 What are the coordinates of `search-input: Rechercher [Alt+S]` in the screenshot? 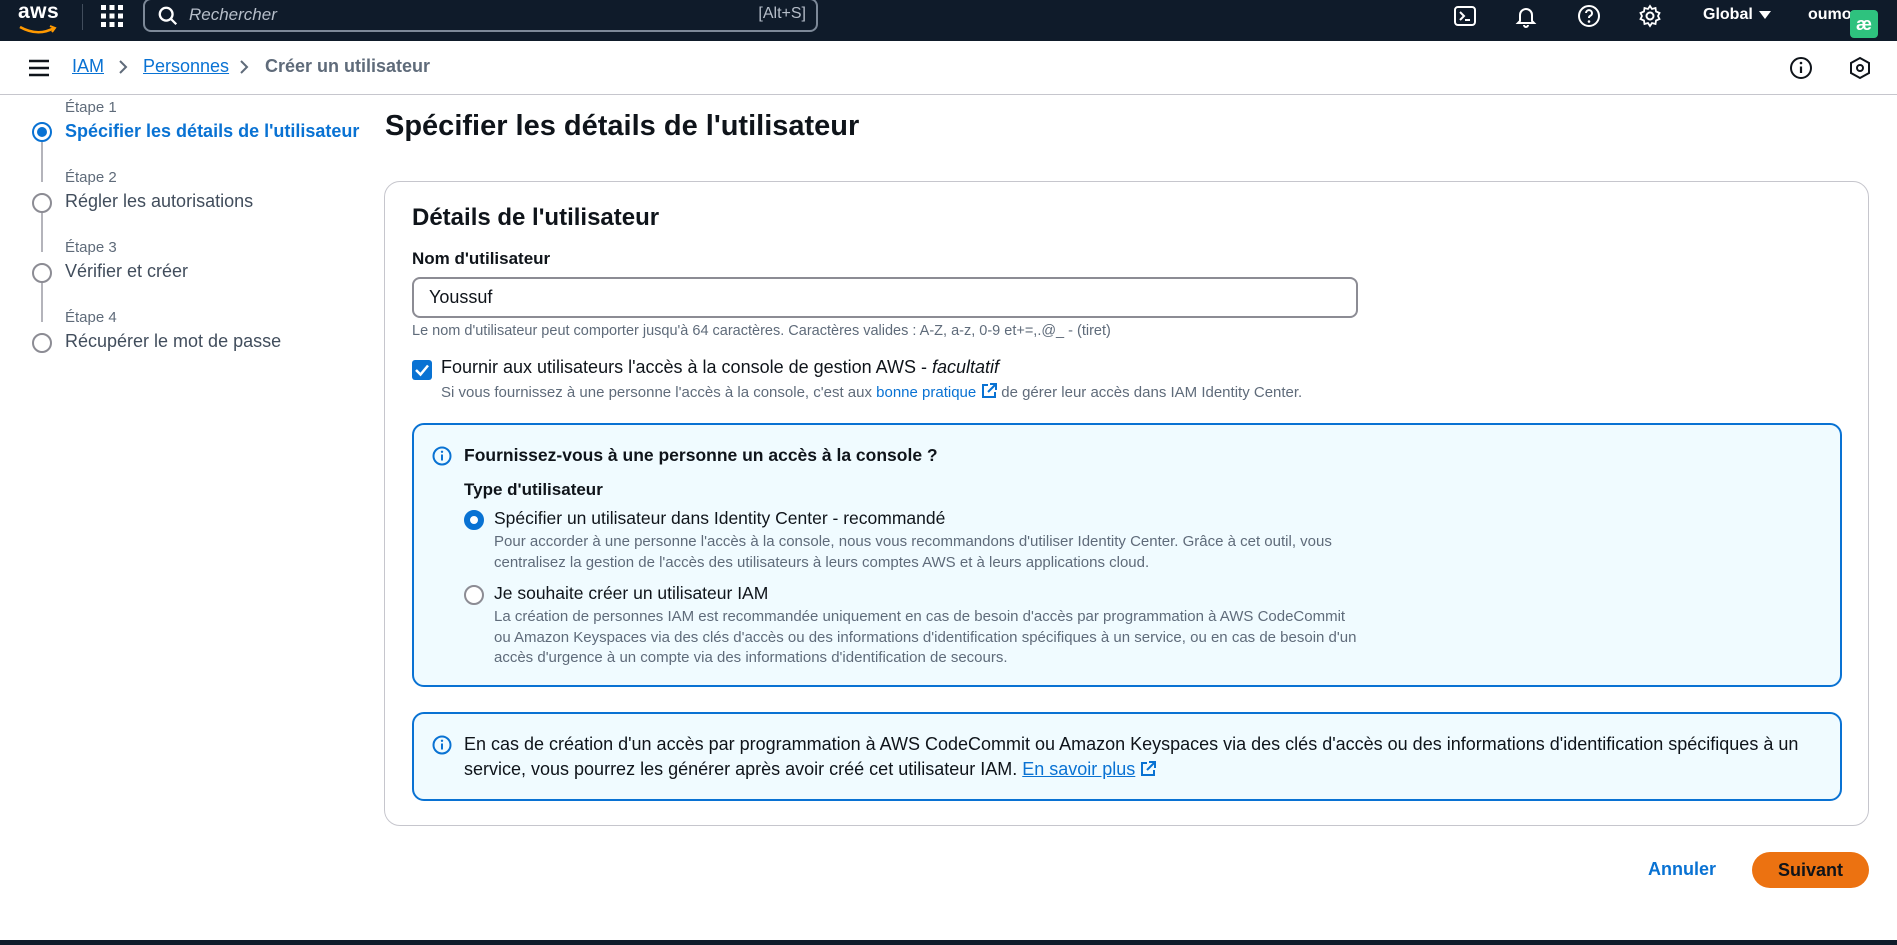 It's located at (480, 16).